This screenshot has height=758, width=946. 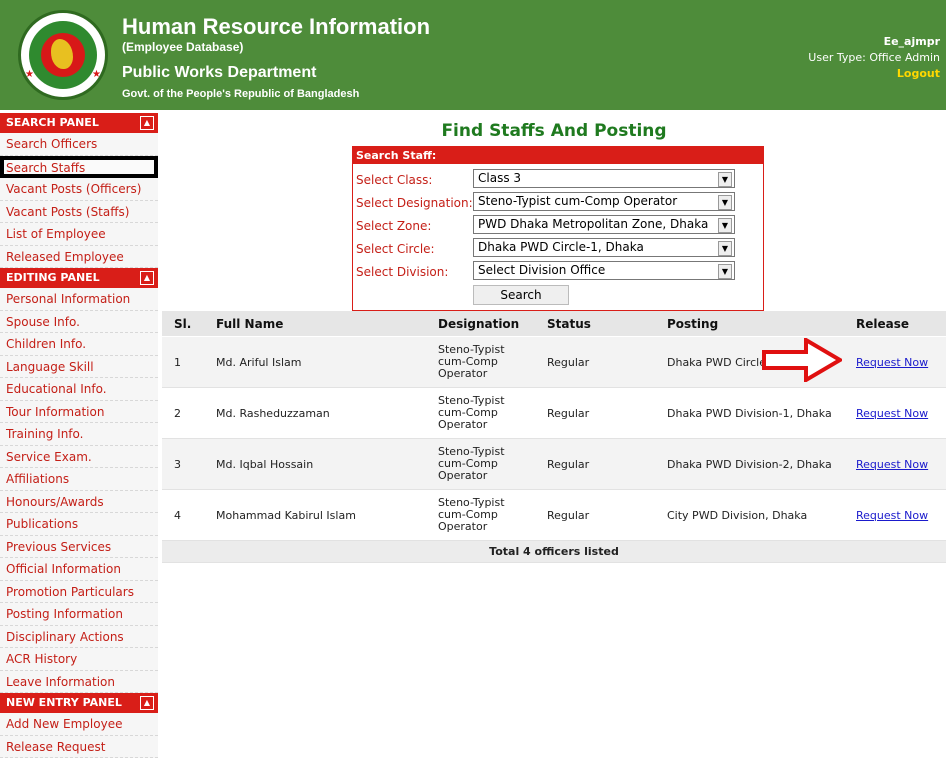 I want to click on username: Ee_ajmpr, so click(x=874, y=42).